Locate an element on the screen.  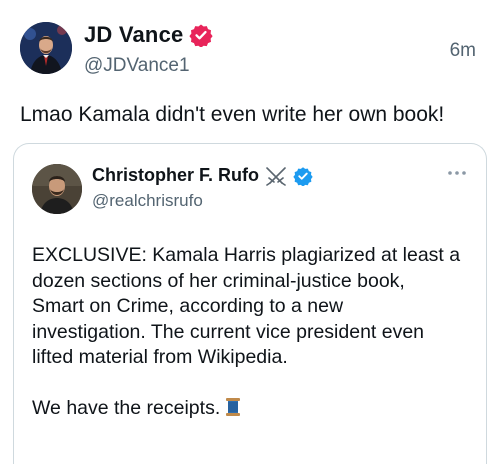
timestamp: 6m is located at coordinates (463, 51).